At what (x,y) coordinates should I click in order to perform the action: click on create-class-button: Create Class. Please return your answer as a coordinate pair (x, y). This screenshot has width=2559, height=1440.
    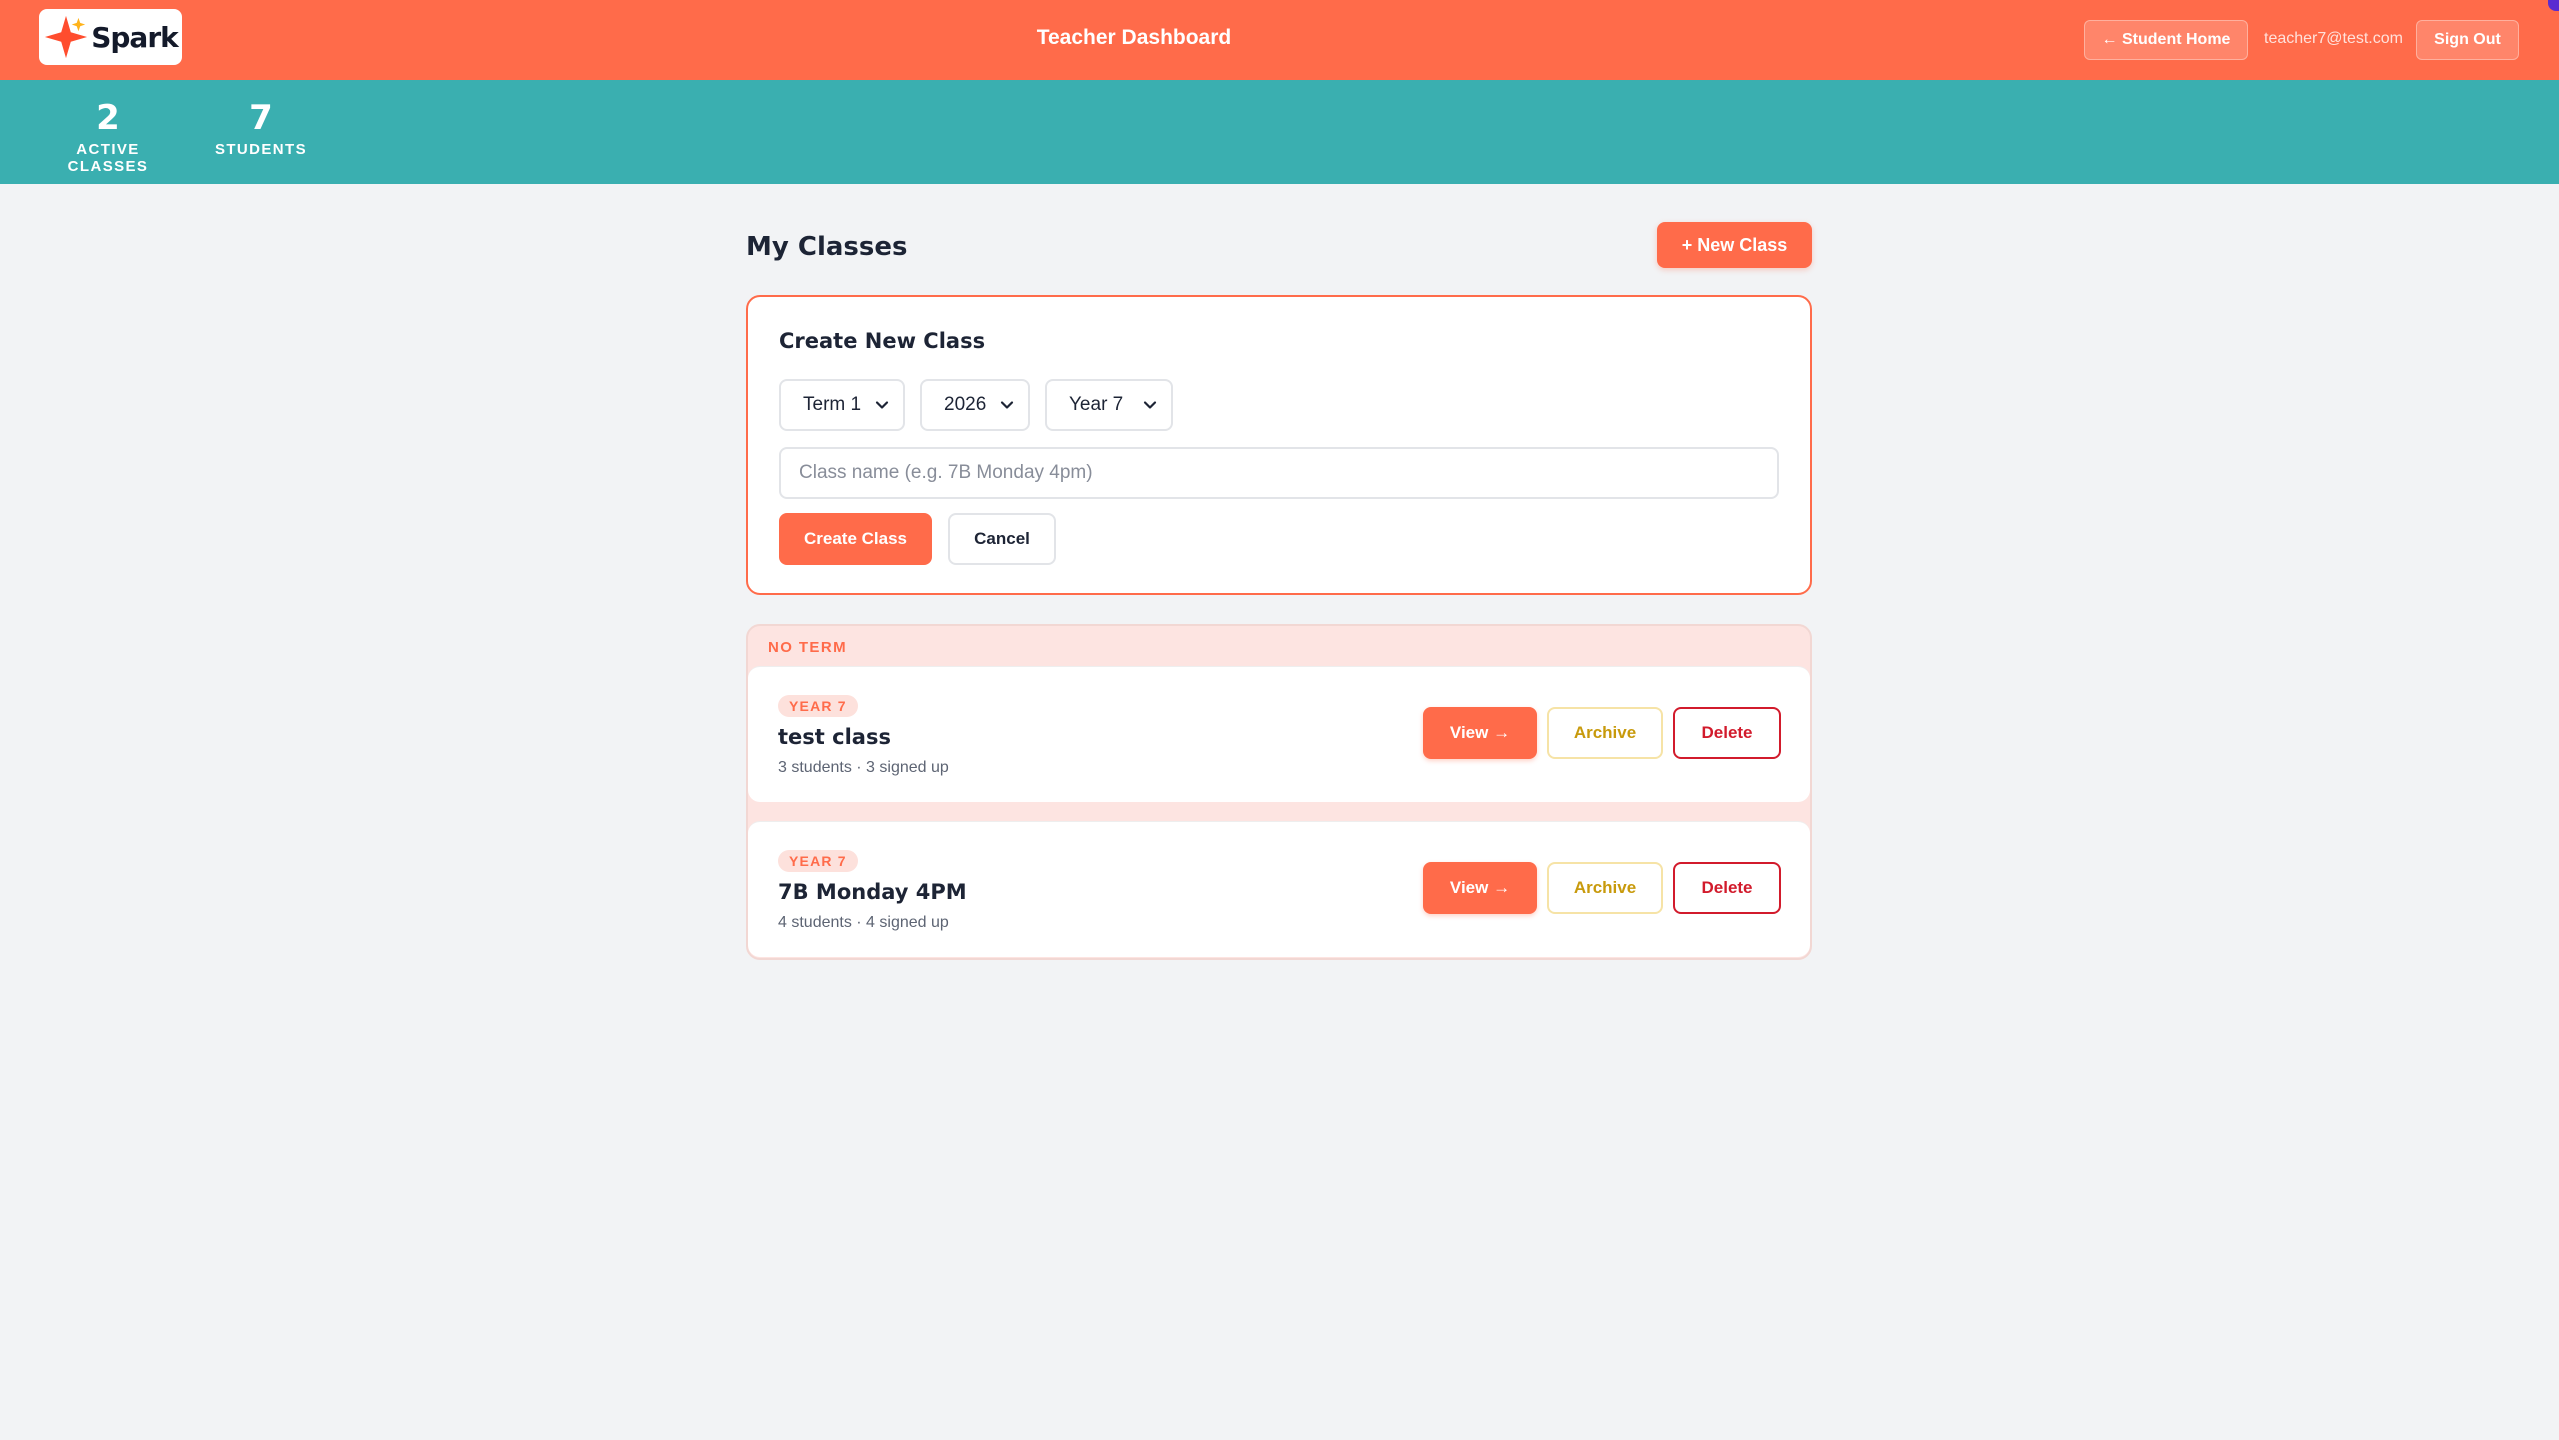
    Looking at the image, I should click on (855, 539).